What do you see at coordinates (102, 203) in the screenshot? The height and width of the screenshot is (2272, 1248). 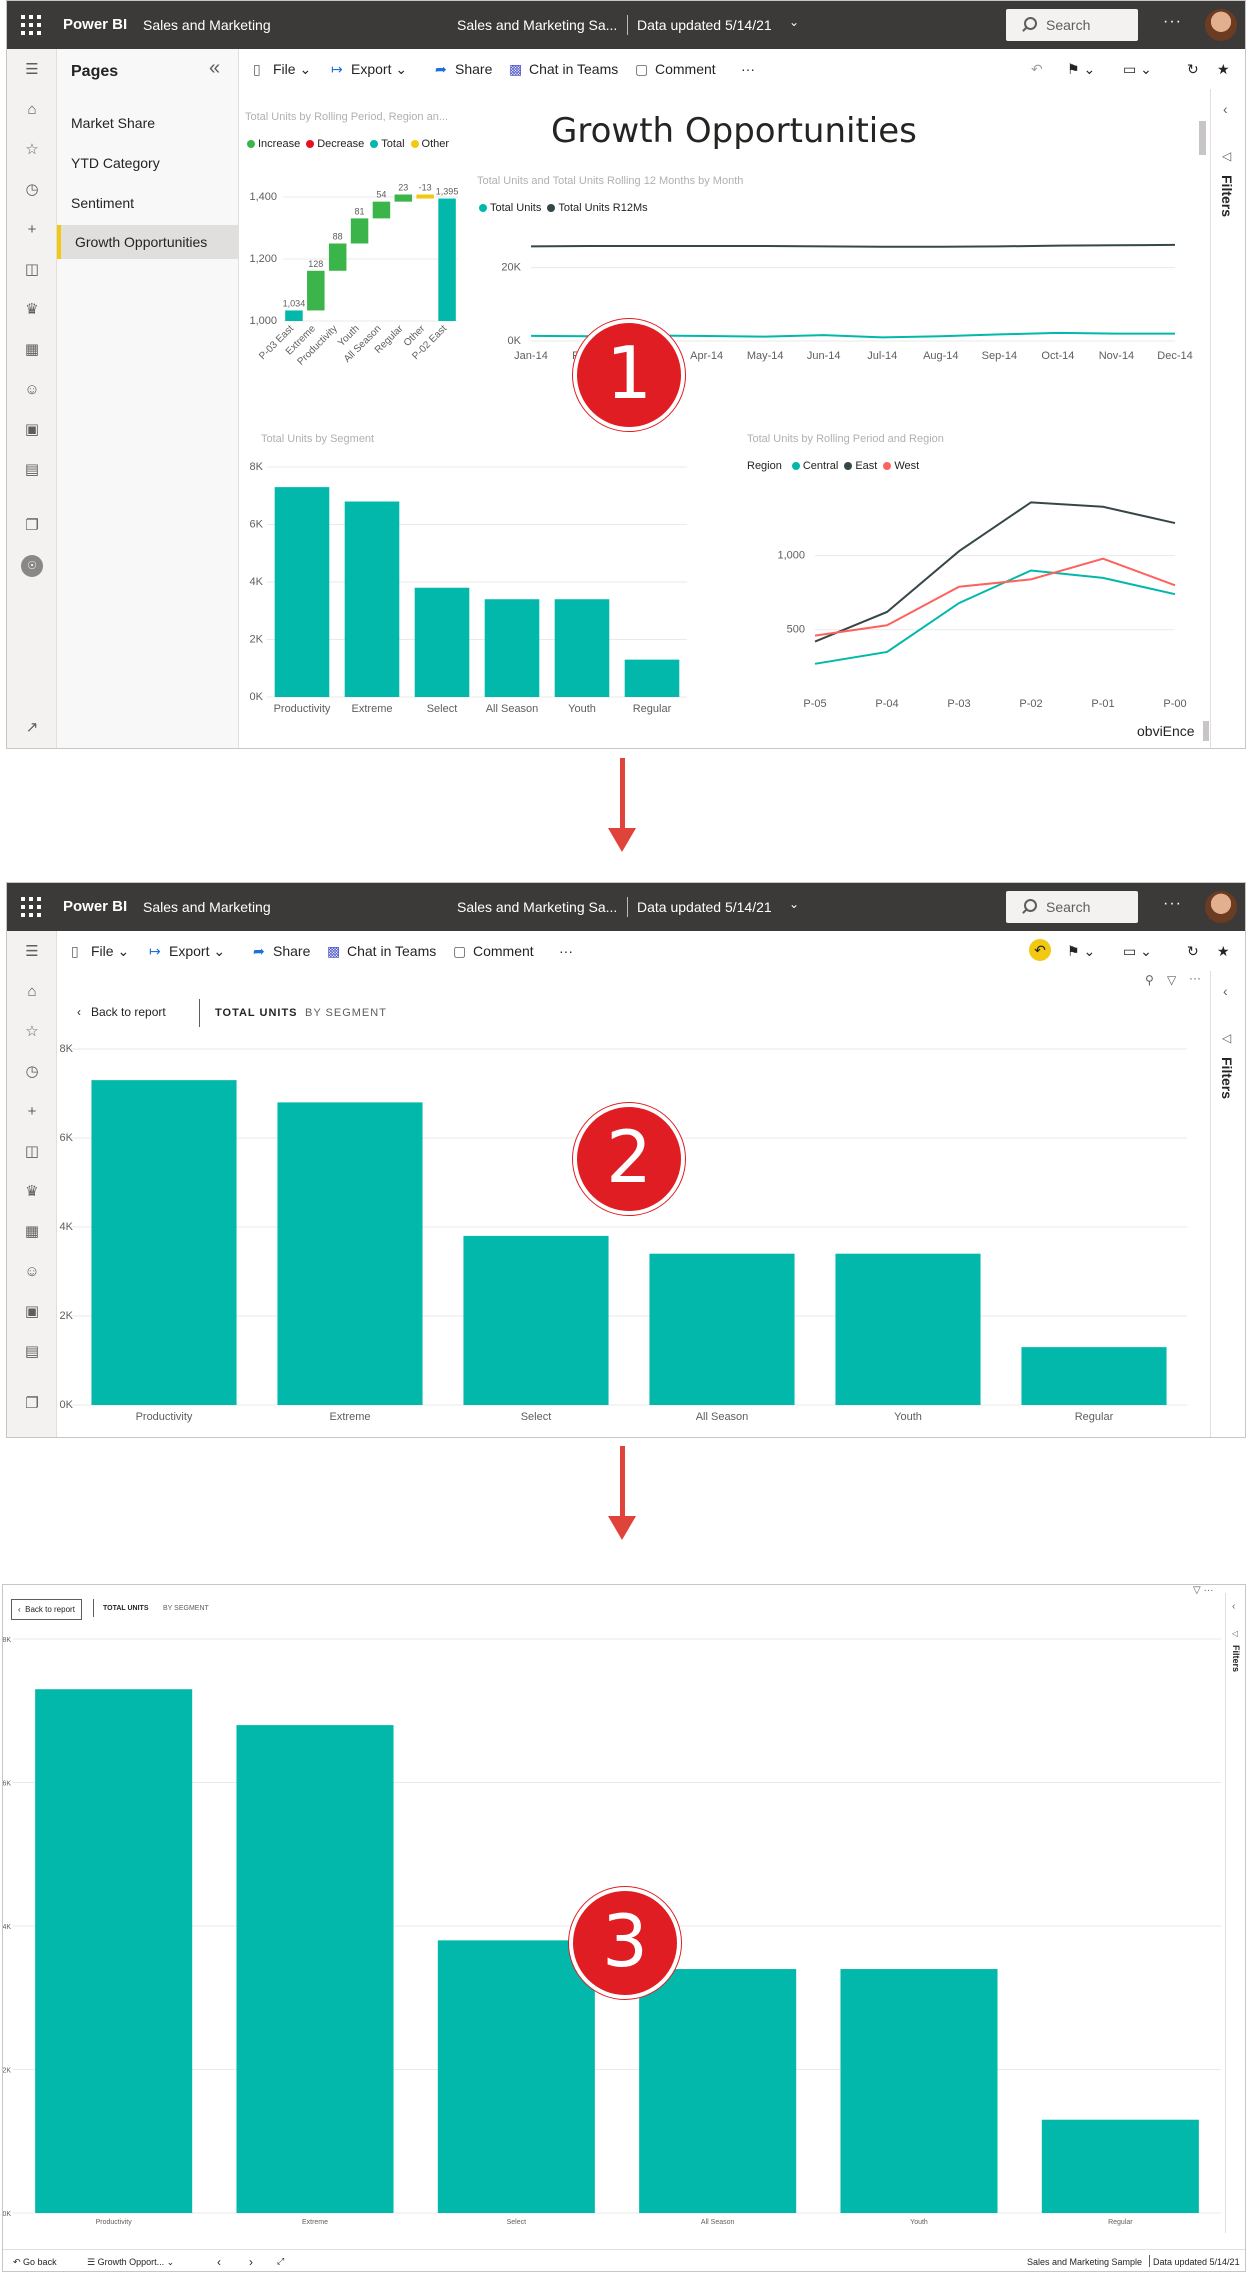 I see `page-tab-sentiment: Sentiment` at bounding box center [102, 203].